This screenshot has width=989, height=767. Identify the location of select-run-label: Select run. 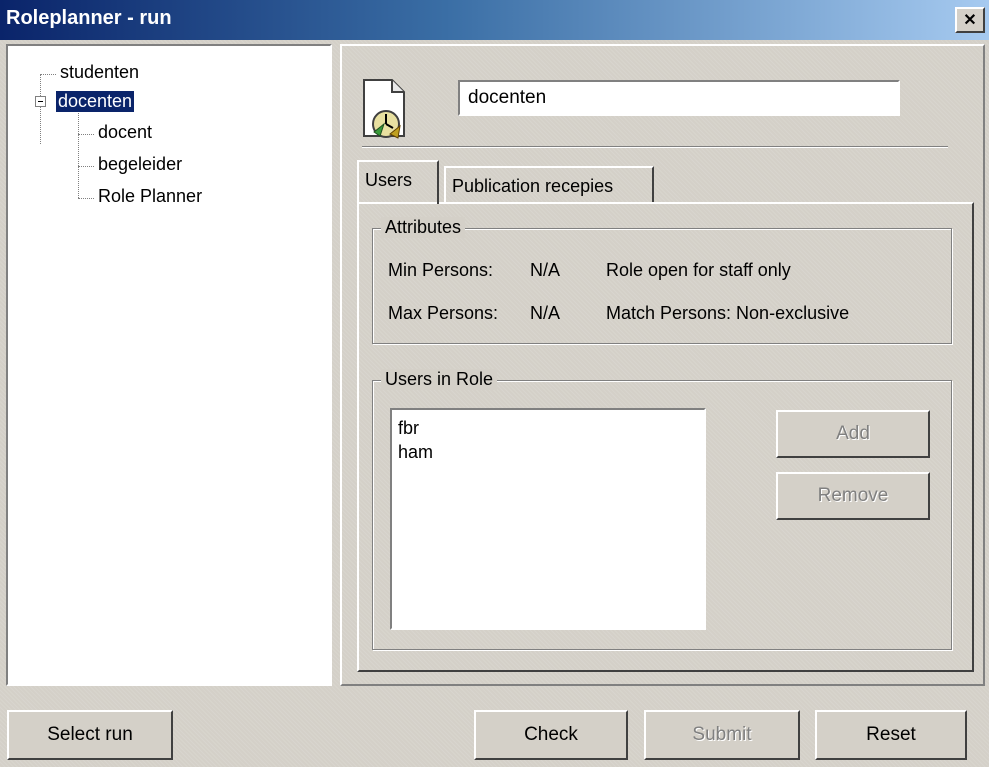
(90, 734).